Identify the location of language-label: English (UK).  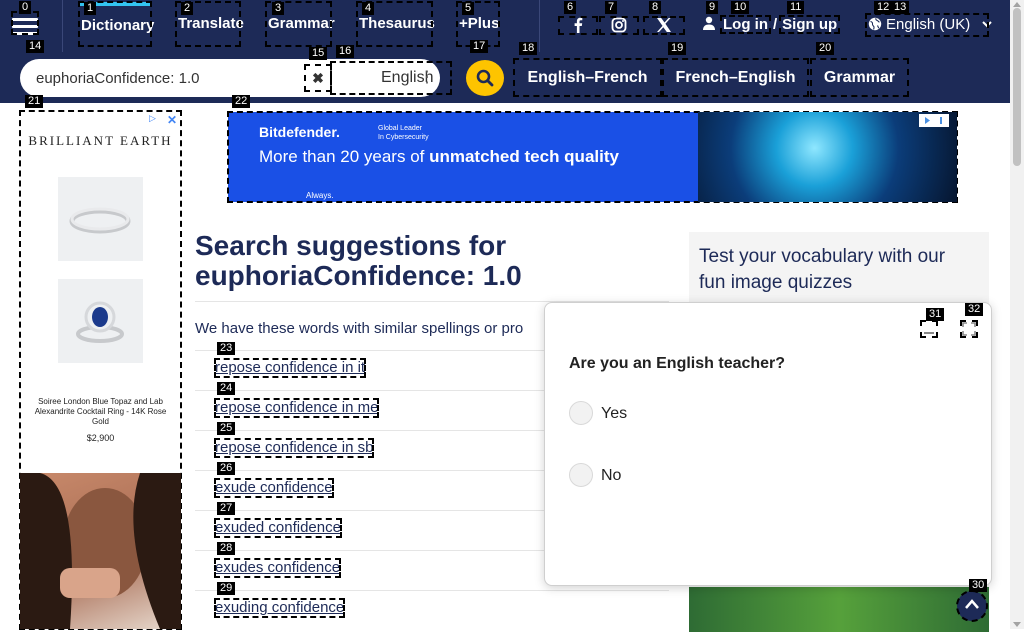
(928, 24).